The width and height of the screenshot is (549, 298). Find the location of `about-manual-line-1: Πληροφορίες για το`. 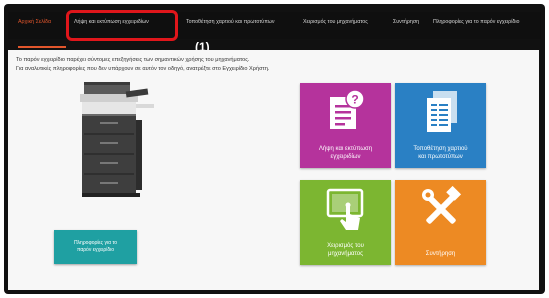

about-manual-line-1: Πληροφορίες για το is located at coordinates (95, 242).